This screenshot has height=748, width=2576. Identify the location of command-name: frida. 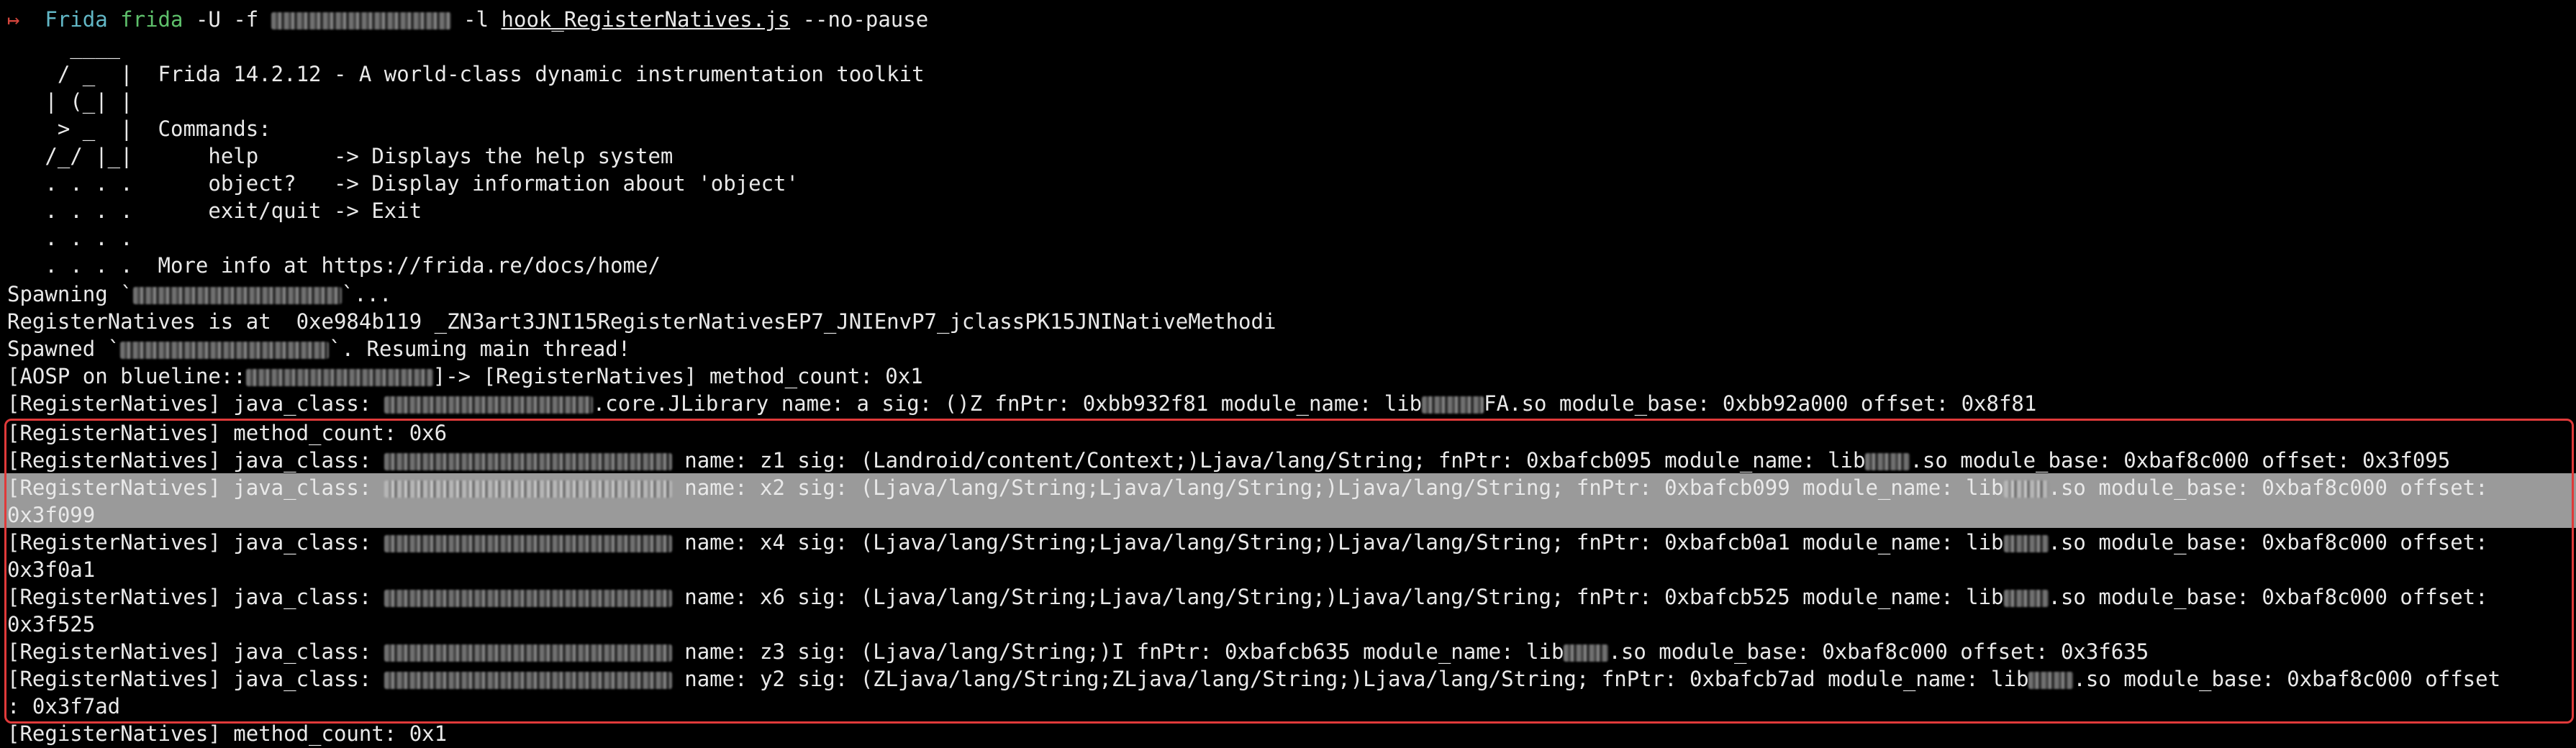
(151, 19).